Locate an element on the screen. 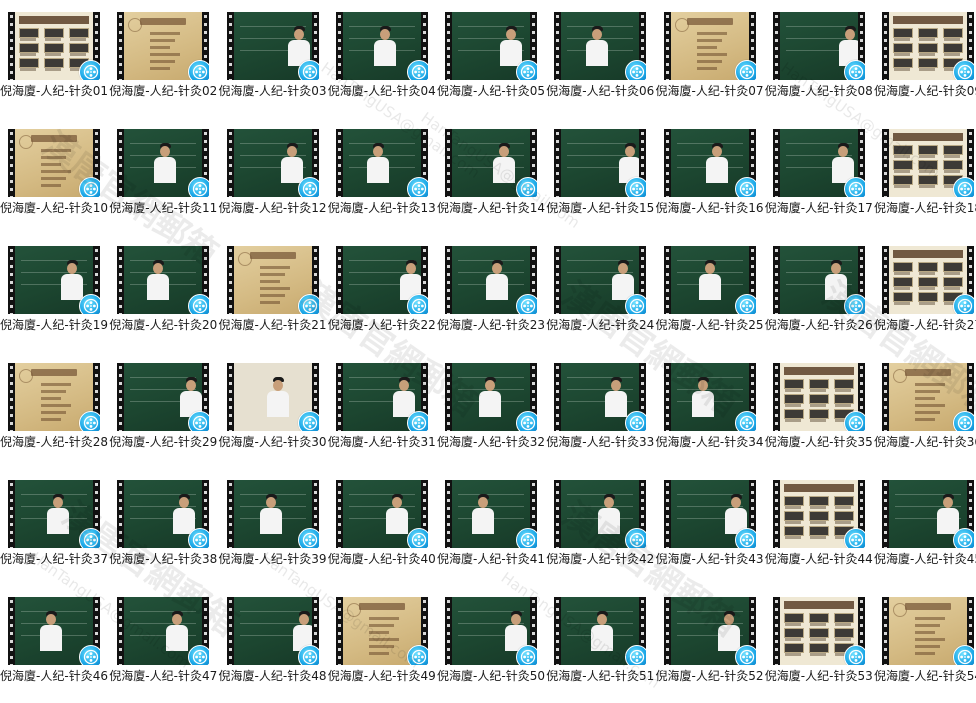 The width and height of the screenshot is (976, 703). file-name-label: 倪海廈-人纪-针灸31 is located at coordinates (381, 442).